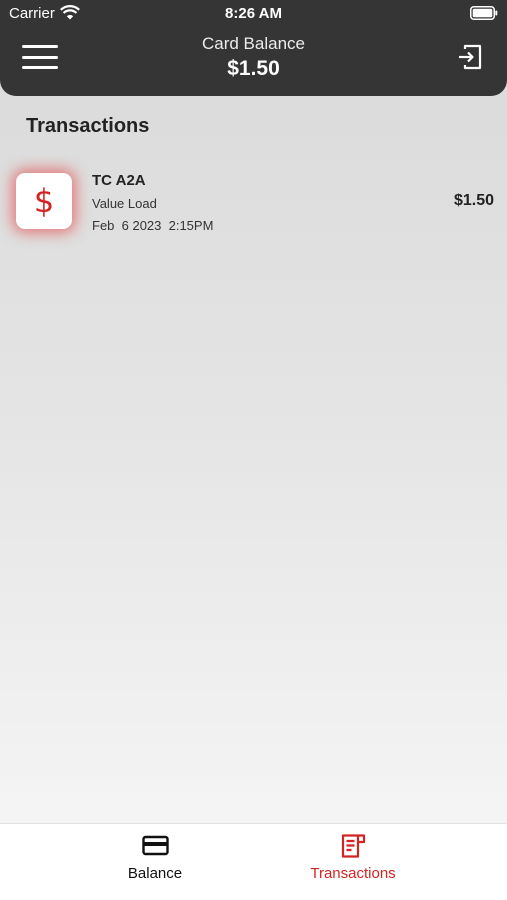 The image size is (507, 900). I want to click on card-balance-title: Card Balance, so click(253, 43).